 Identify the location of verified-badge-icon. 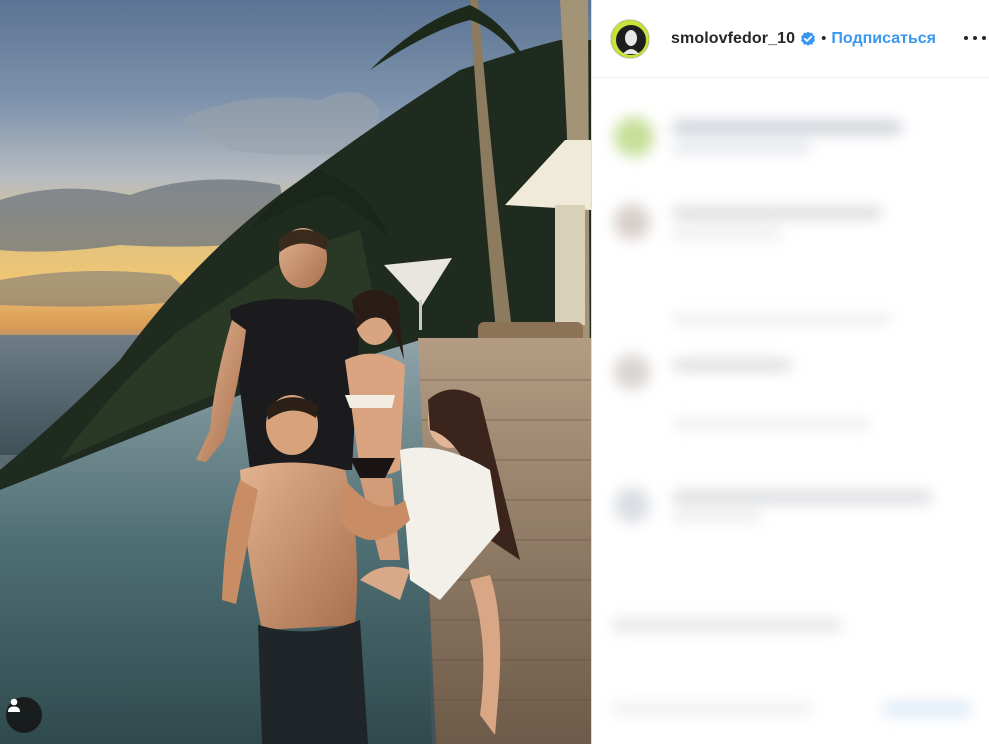
(808, 38).